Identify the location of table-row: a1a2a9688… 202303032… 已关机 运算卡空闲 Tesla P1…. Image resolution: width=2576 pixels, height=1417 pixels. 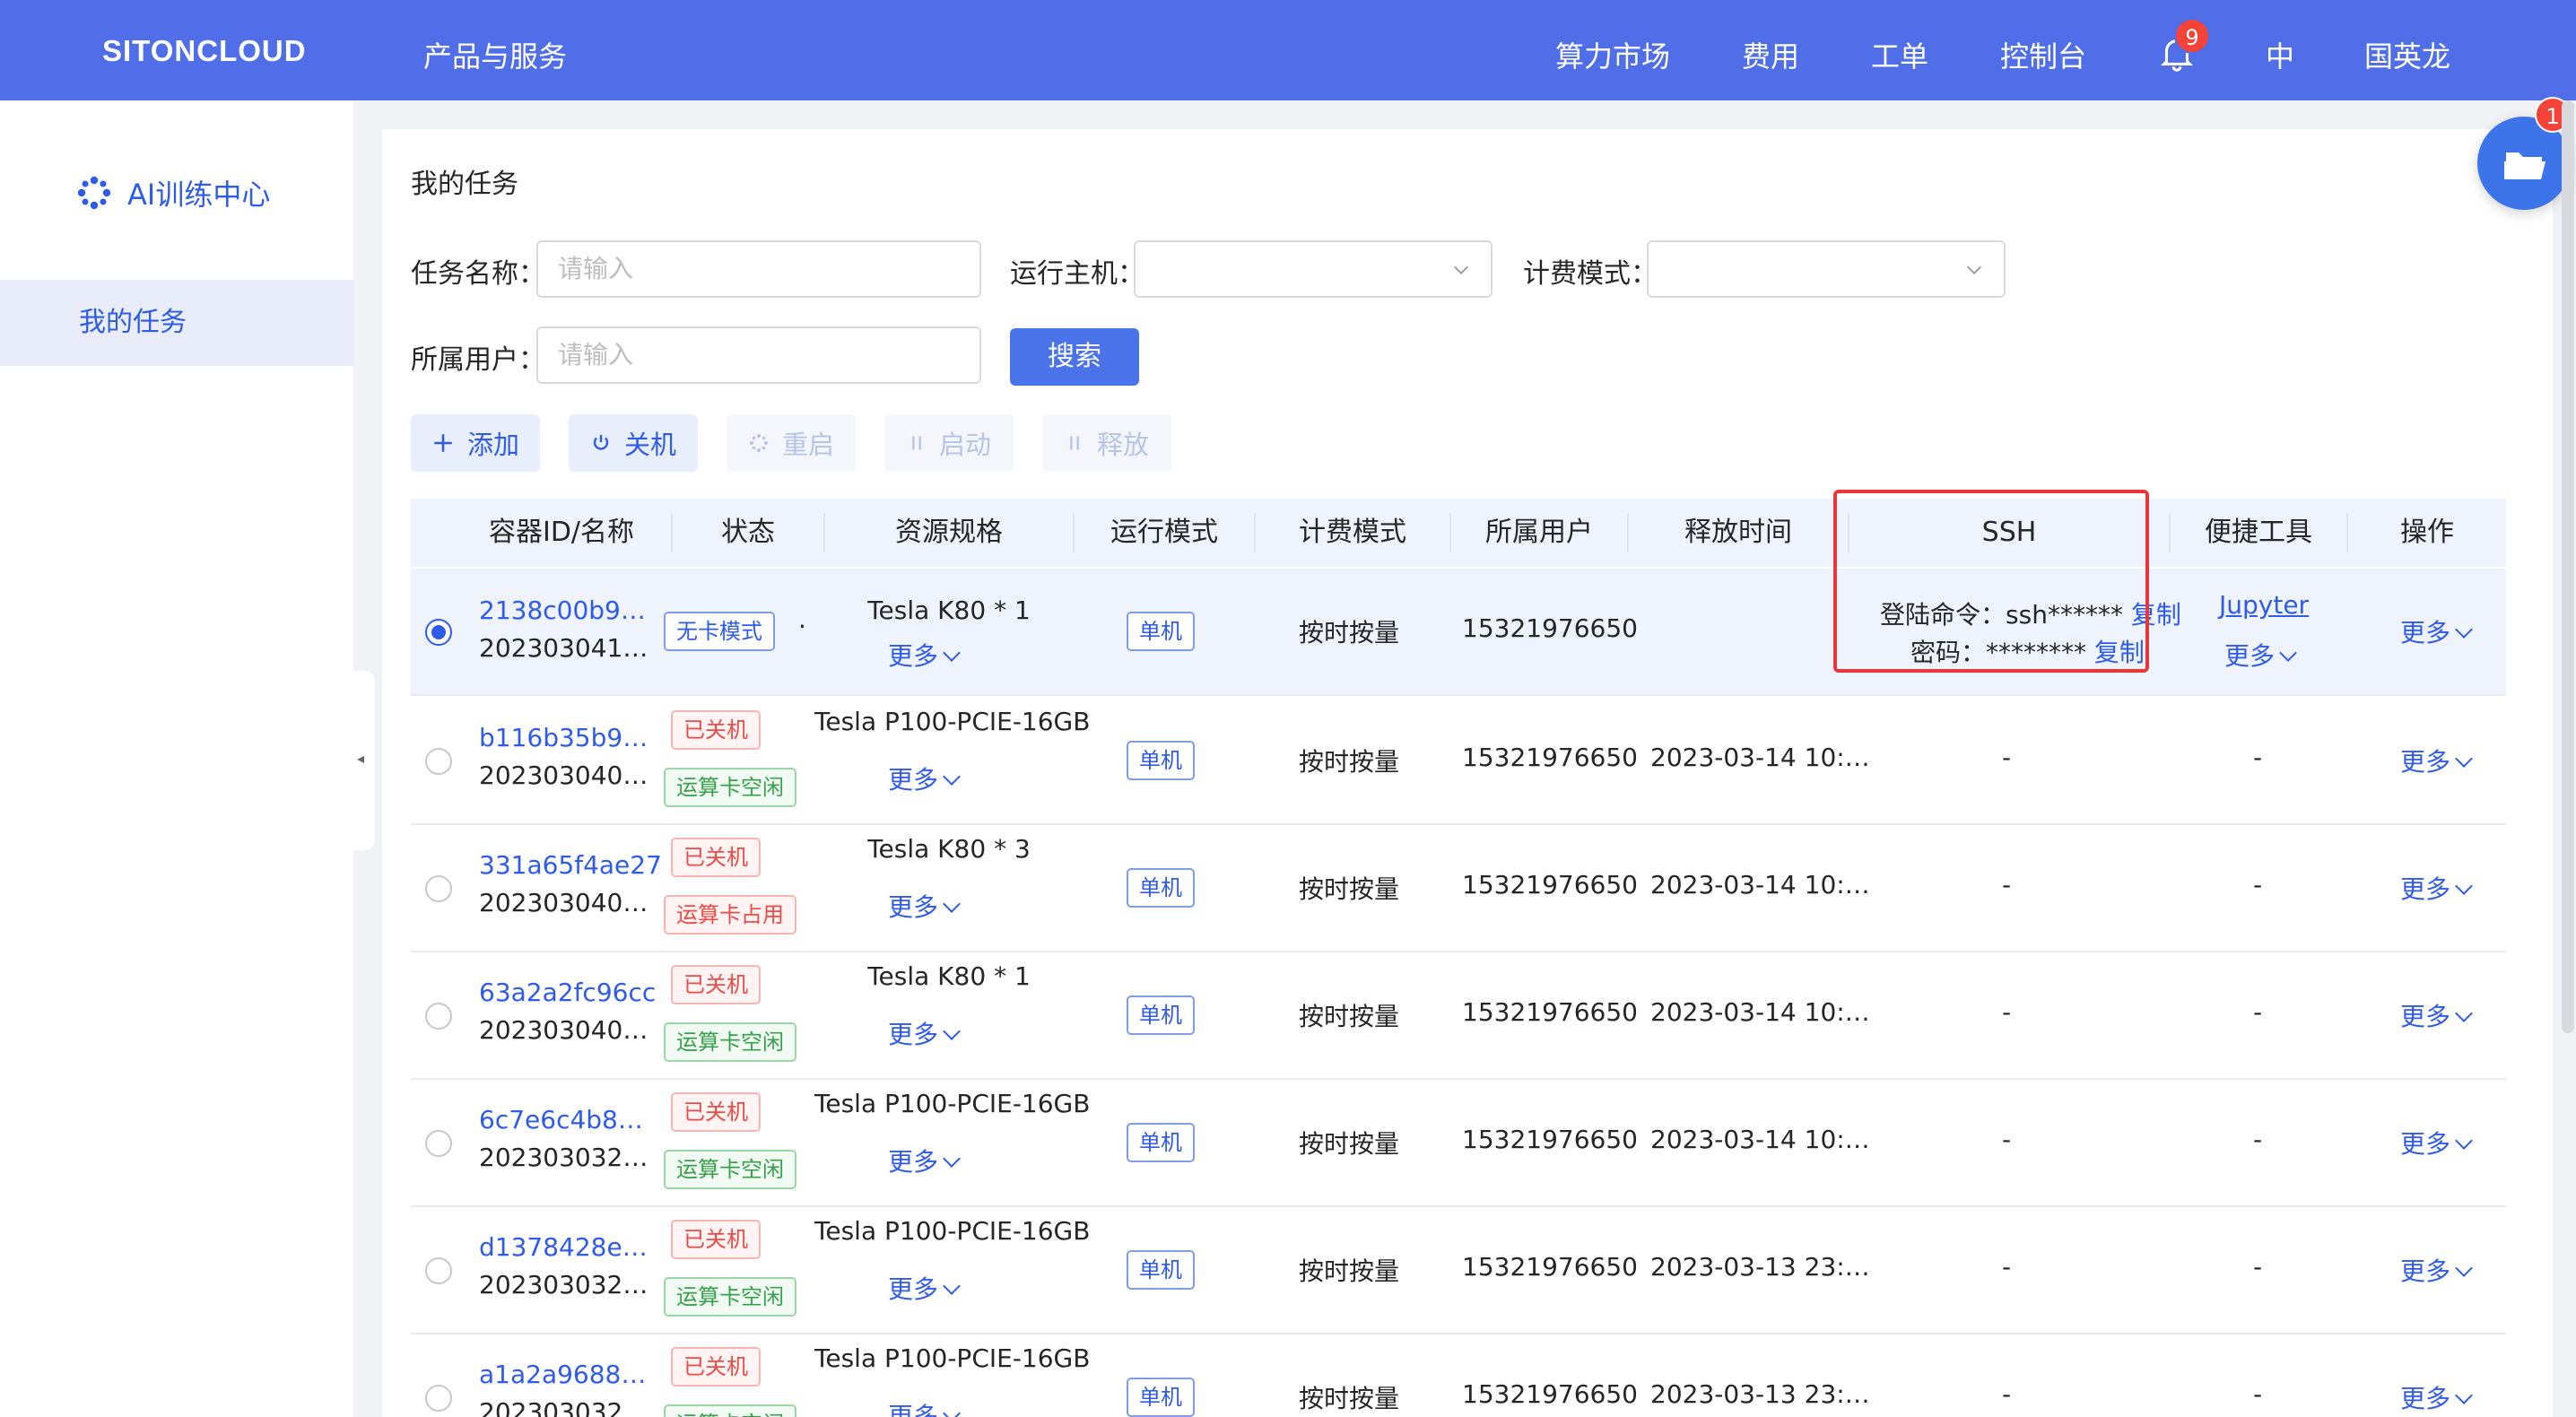
(1458, 1376).